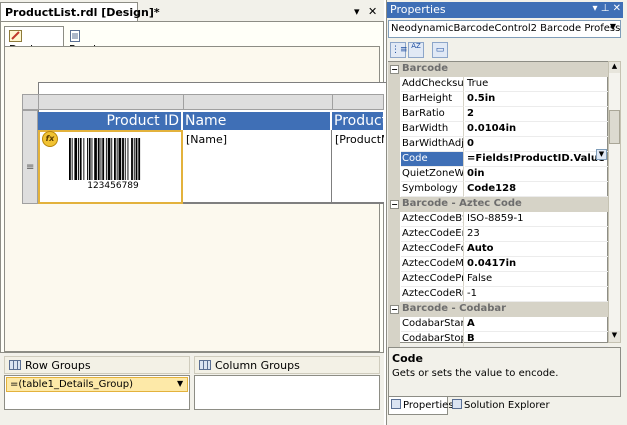 Image resolution: width=627 pixels, height=425 pixels. Describe the element at coordinates (80, 12) in the screenshot. I see `document-tab: ProductList.rdl [Design]*` at that location.